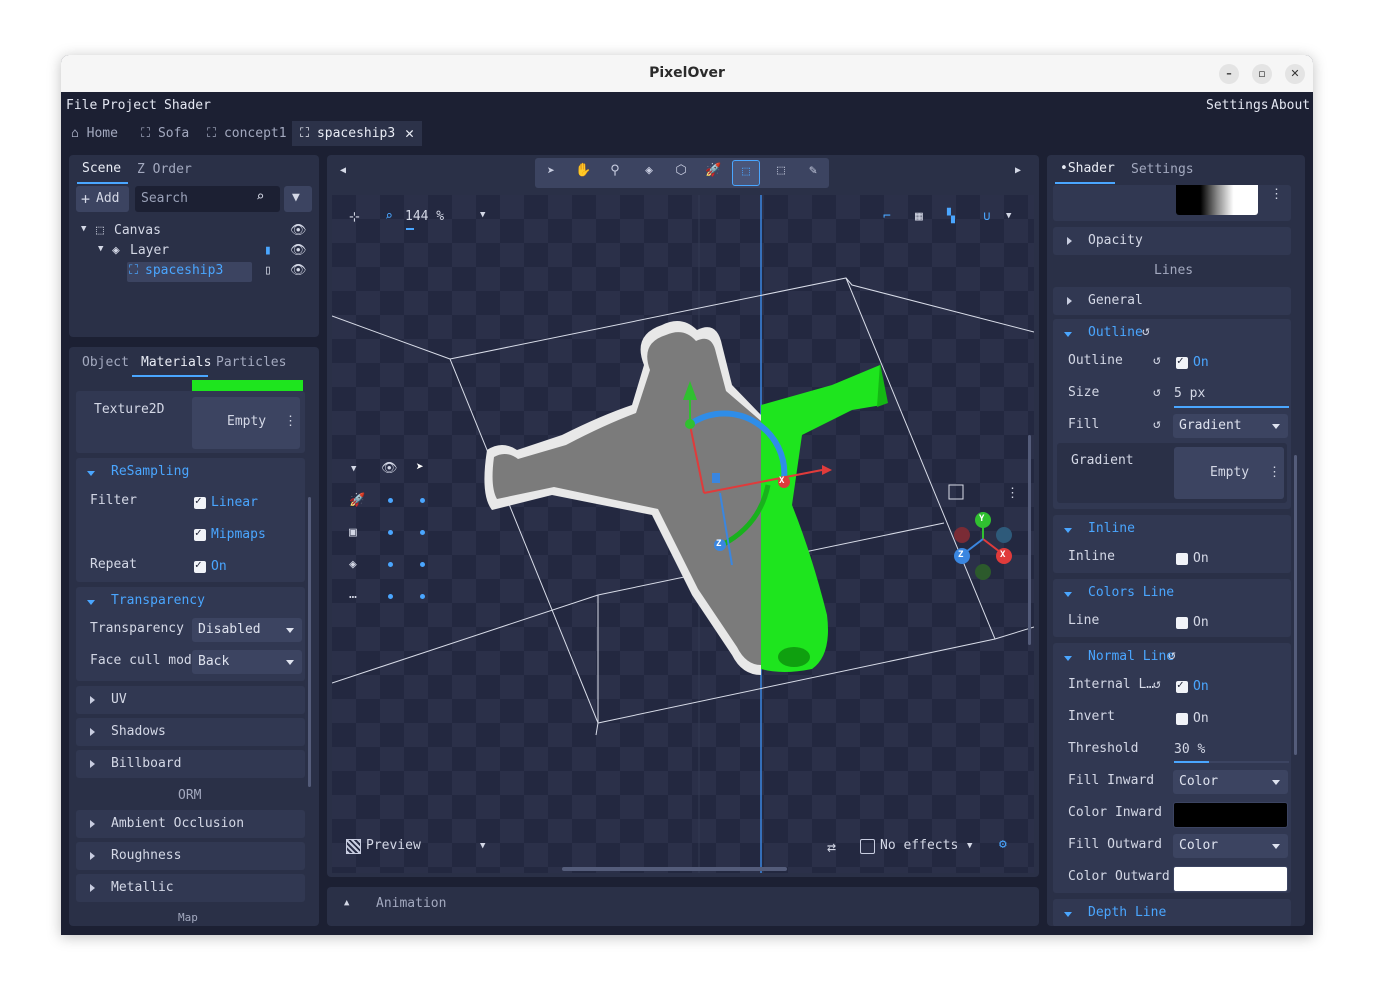  What do you see at coordinates (551, 171) in the screenshot?
I see `select-tool-icon: ➤` at bounding box center [551, 171].